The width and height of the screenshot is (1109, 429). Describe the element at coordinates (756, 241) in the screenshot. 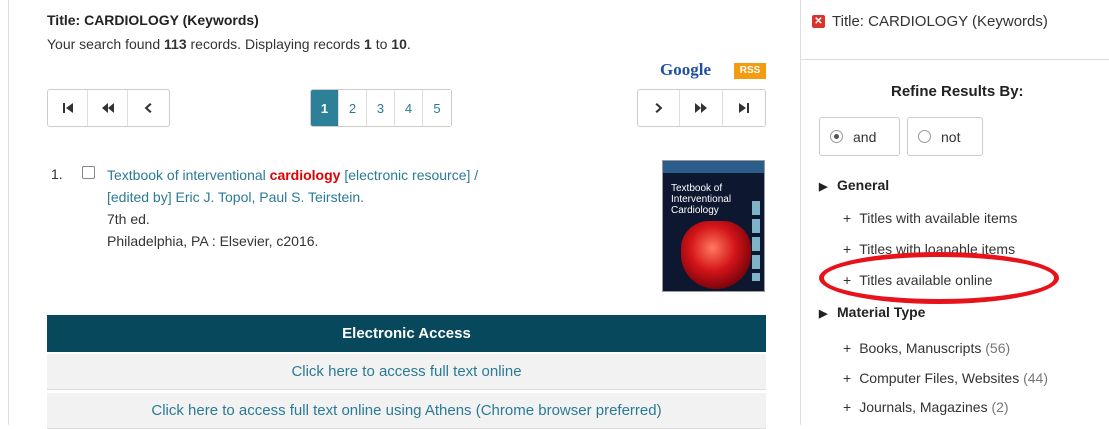

I see `cover-strip` at that location.